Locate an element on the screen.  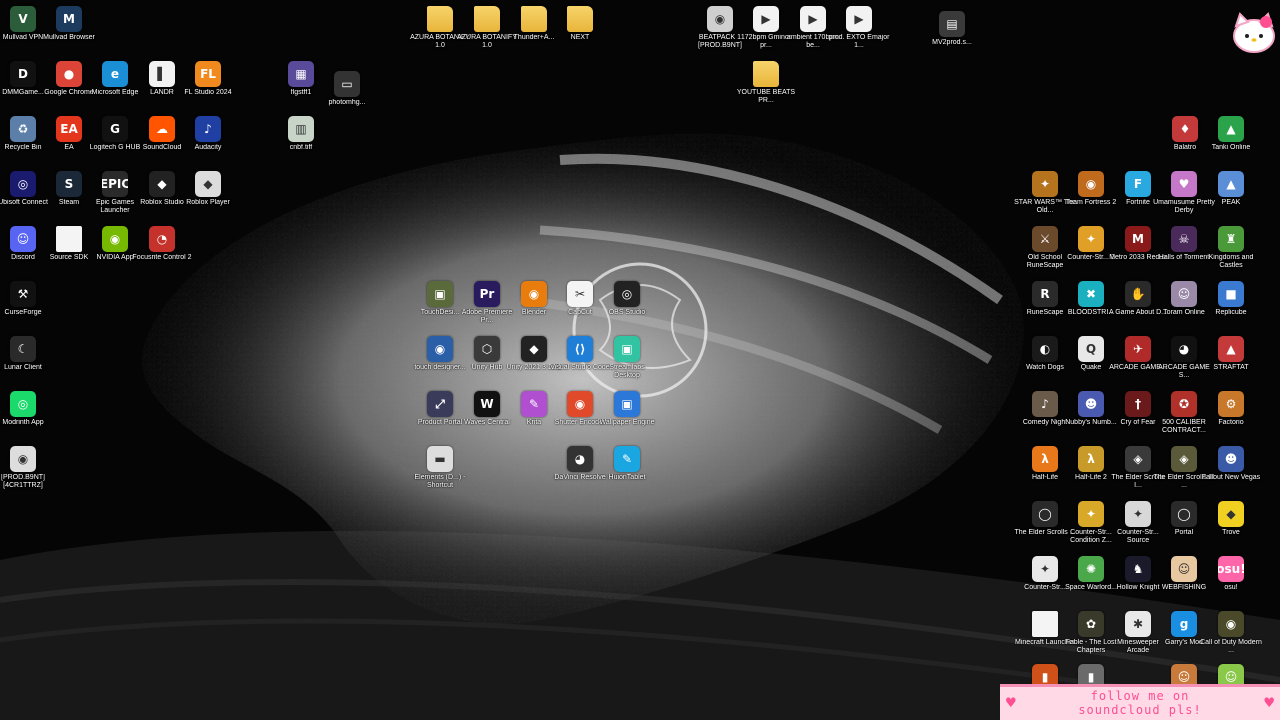
swtor-icon: ✦ is located at coordinates (1045, 184).